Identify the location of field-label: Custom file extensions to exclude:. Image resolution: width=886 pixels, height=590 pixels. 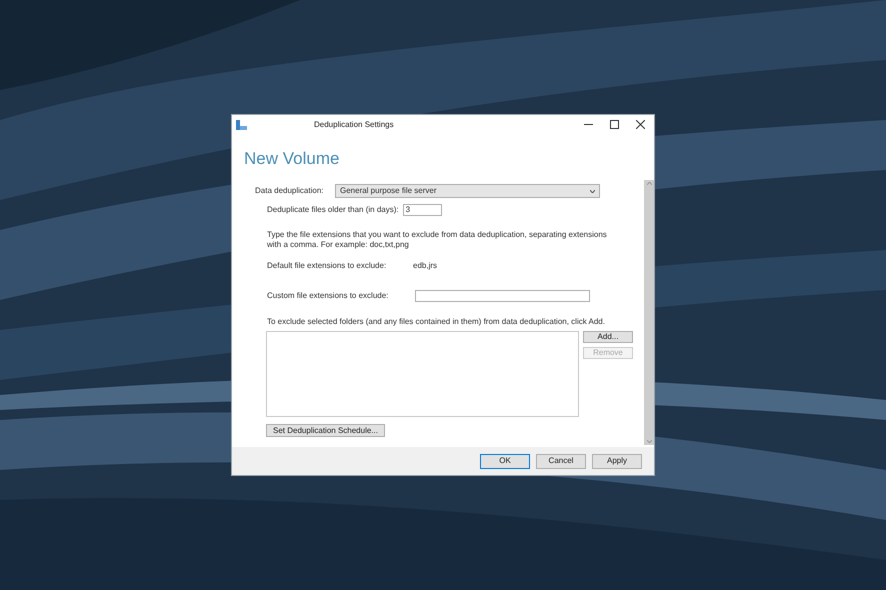
(328, 296).